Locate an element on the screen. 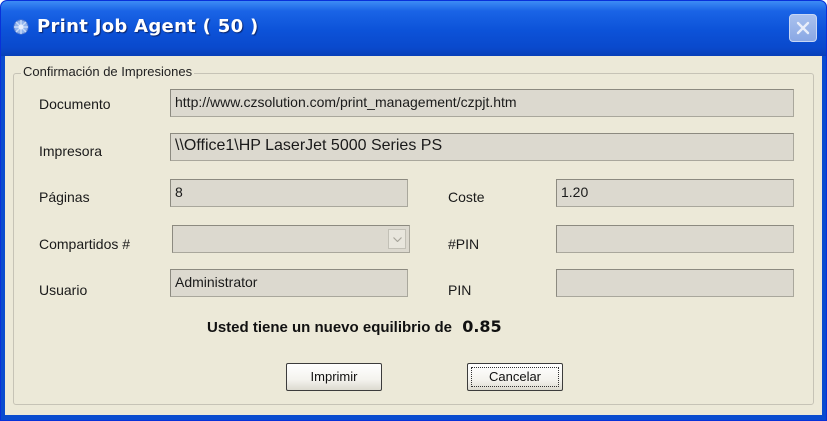  print-button: Imprimir is located at coordinates (334, 377).